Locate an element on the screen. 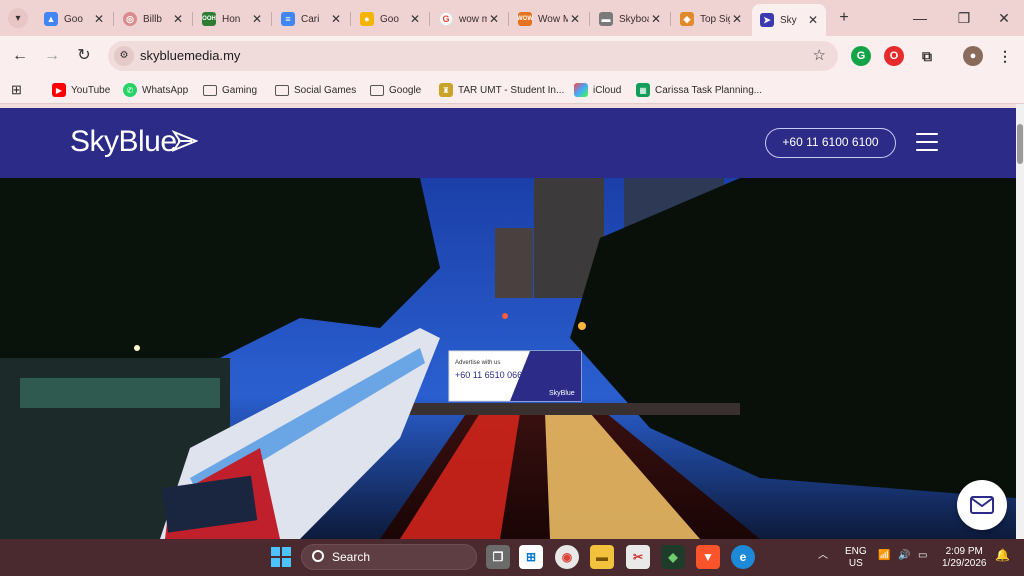 The image size is (1024, 576). close-window-button: ✕ is located at coordinates (1004, 18).